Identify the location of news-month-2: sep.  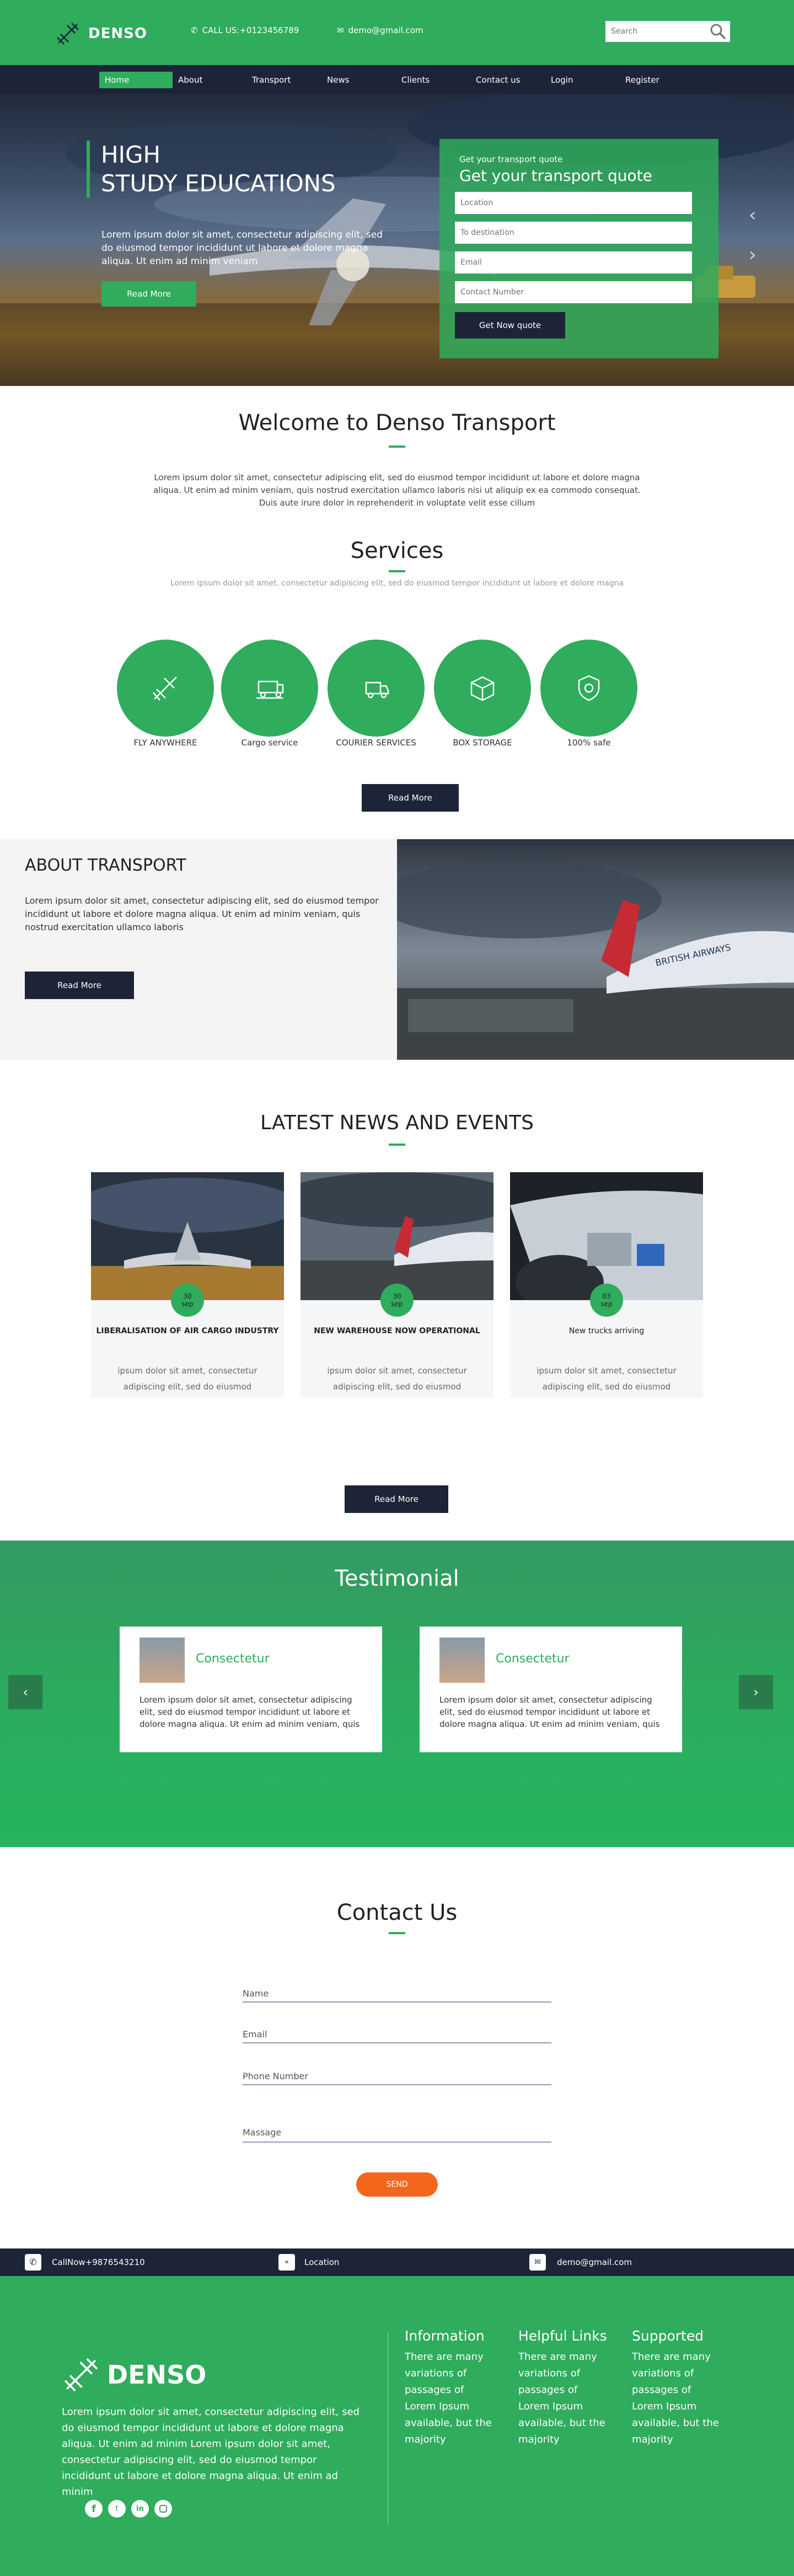
(397, 1304).